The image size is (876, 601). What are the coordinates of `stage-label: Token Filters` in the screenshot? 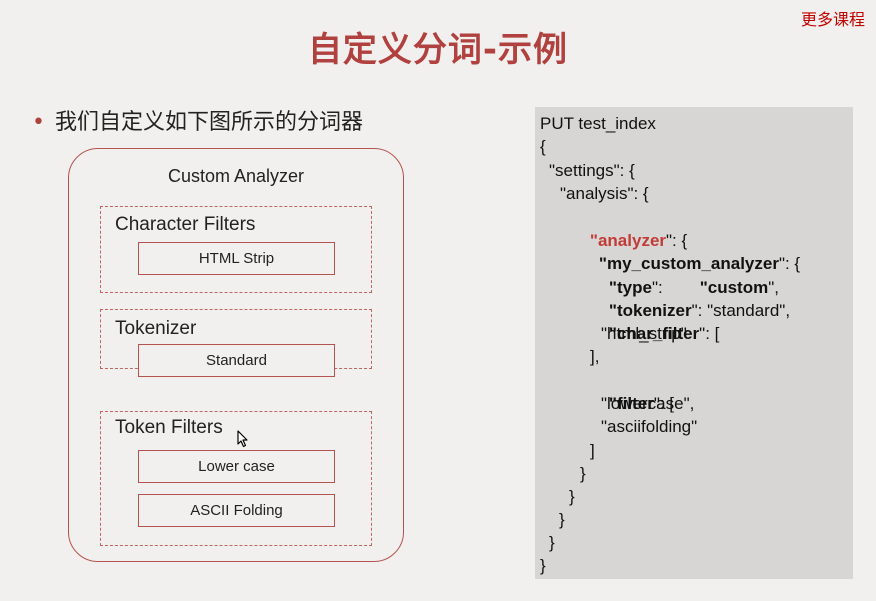 It's located at (169, 427).